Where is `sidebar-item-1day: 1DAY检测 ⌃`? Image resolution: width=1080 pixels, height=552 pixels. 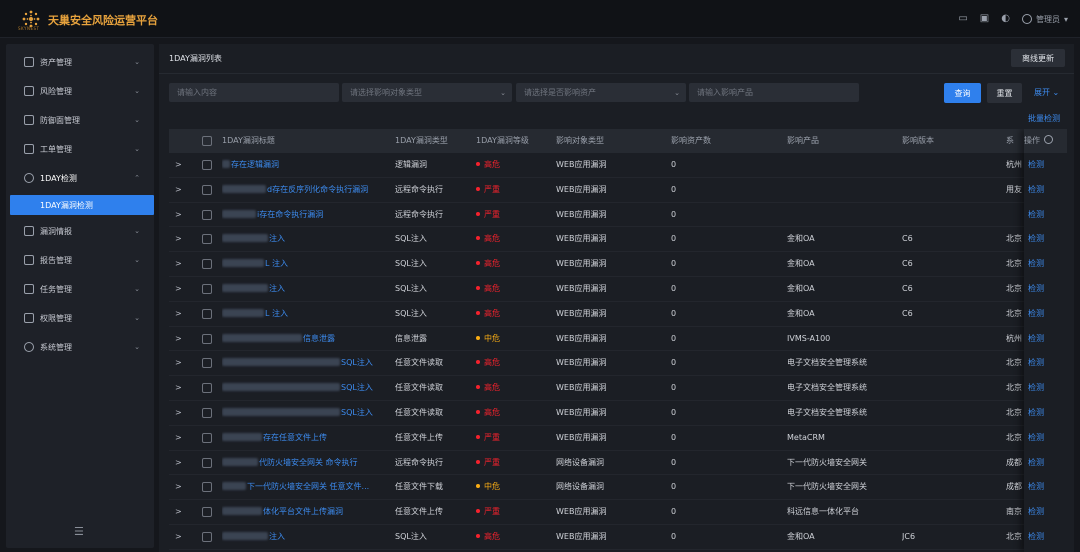
sidebar-item-1day: 1DAY检测 ⌃ is located at coordinates (80, 178).